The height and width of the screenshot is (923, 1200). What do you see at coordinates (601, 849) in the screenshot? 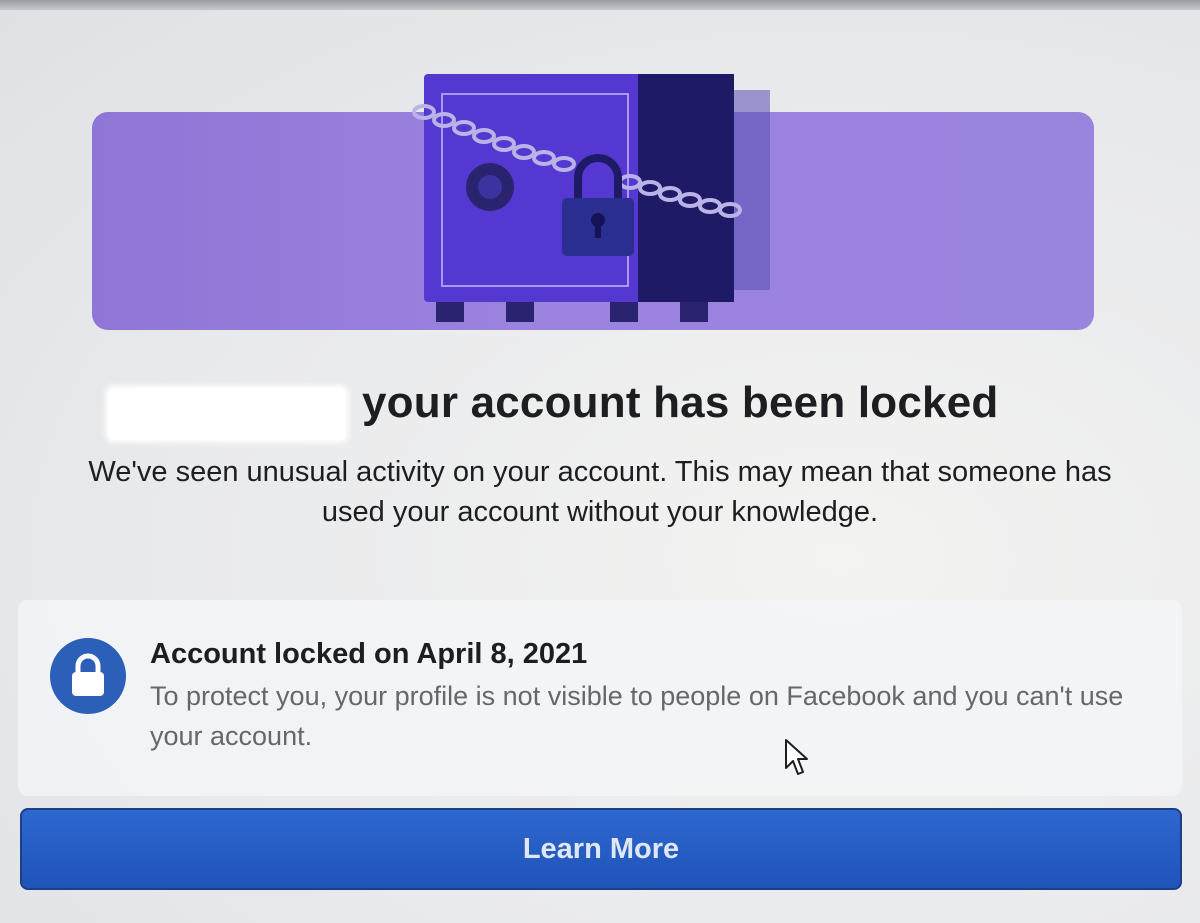
I see `learn-more-button: Learn More` at bounding box center [601, 849].